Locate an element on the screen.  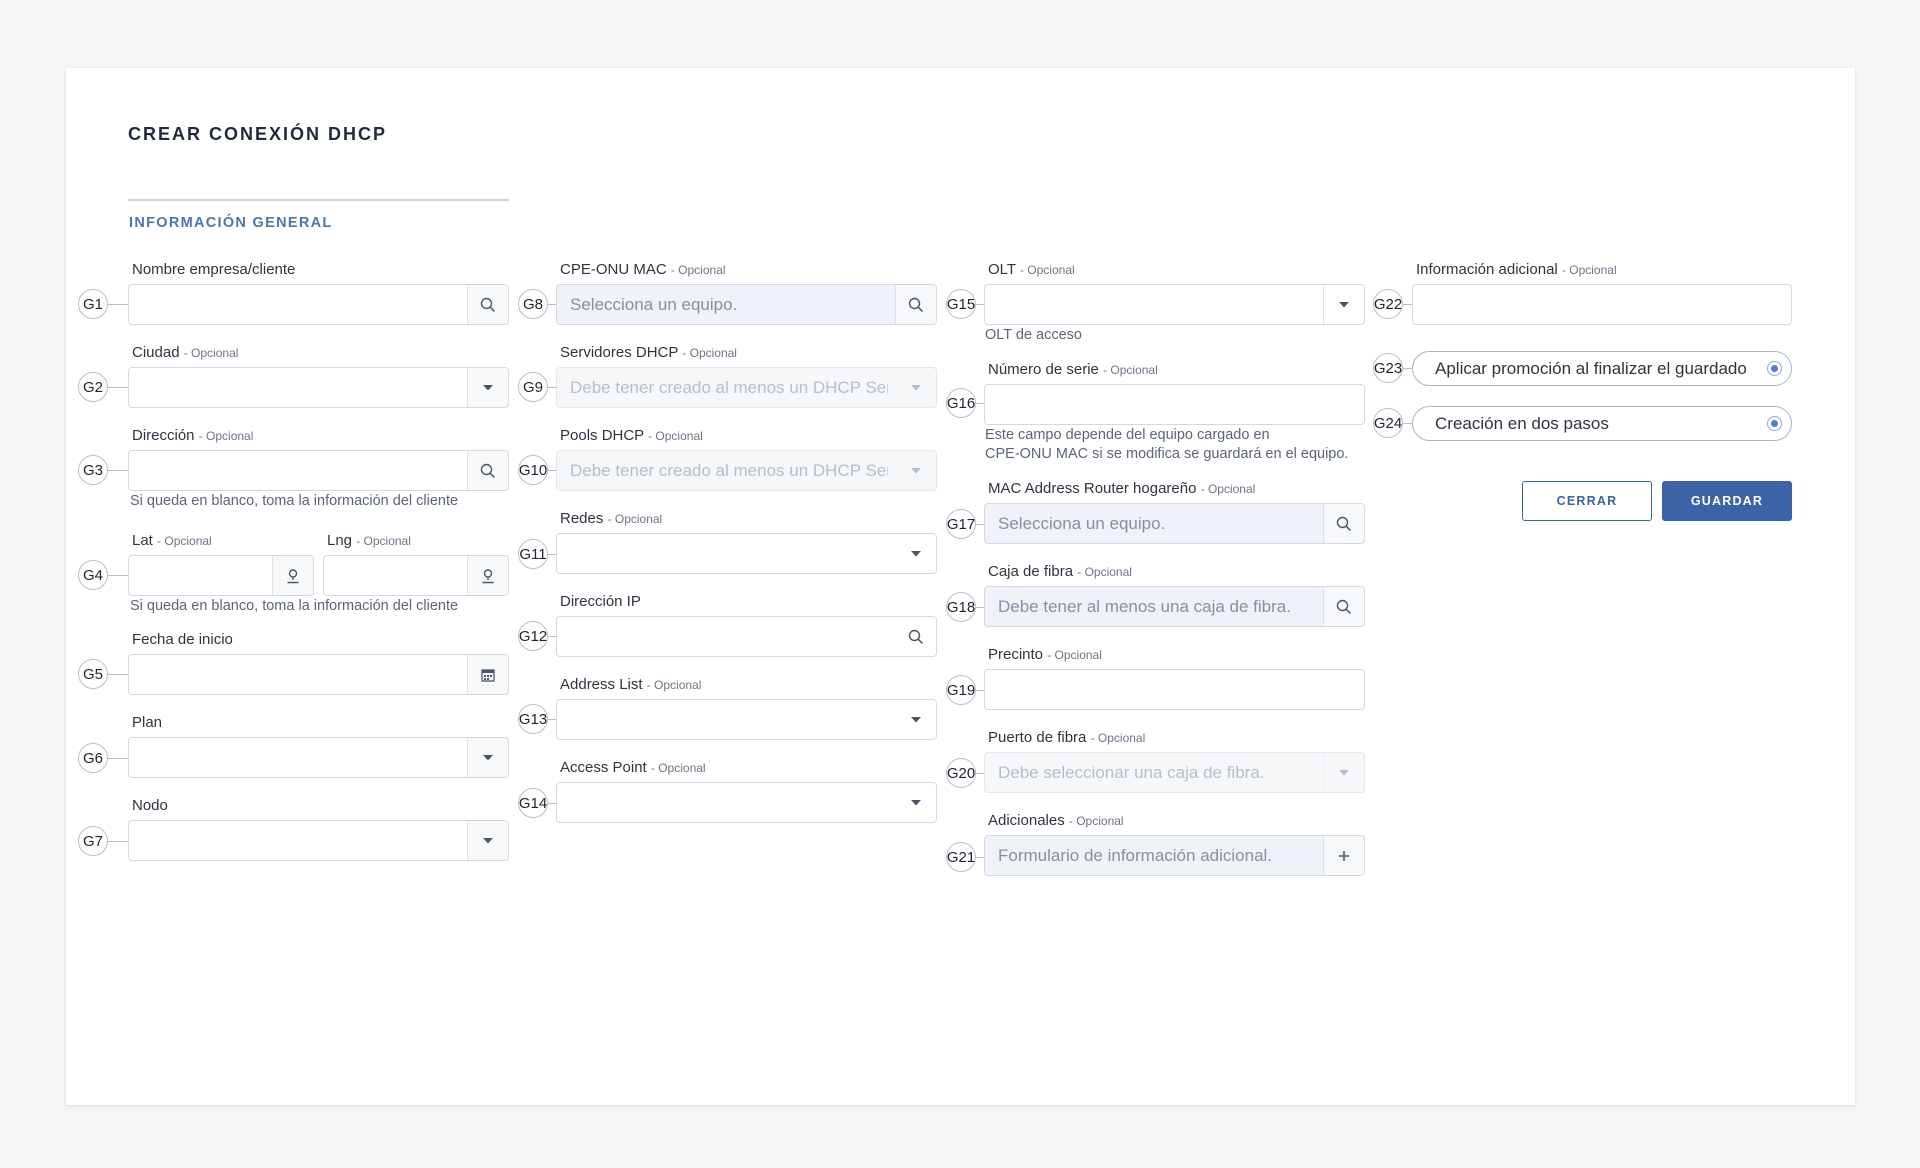
fiber-box-input: Debe tener al menos una caja de fibra. is located at coordinates (1174, 606).